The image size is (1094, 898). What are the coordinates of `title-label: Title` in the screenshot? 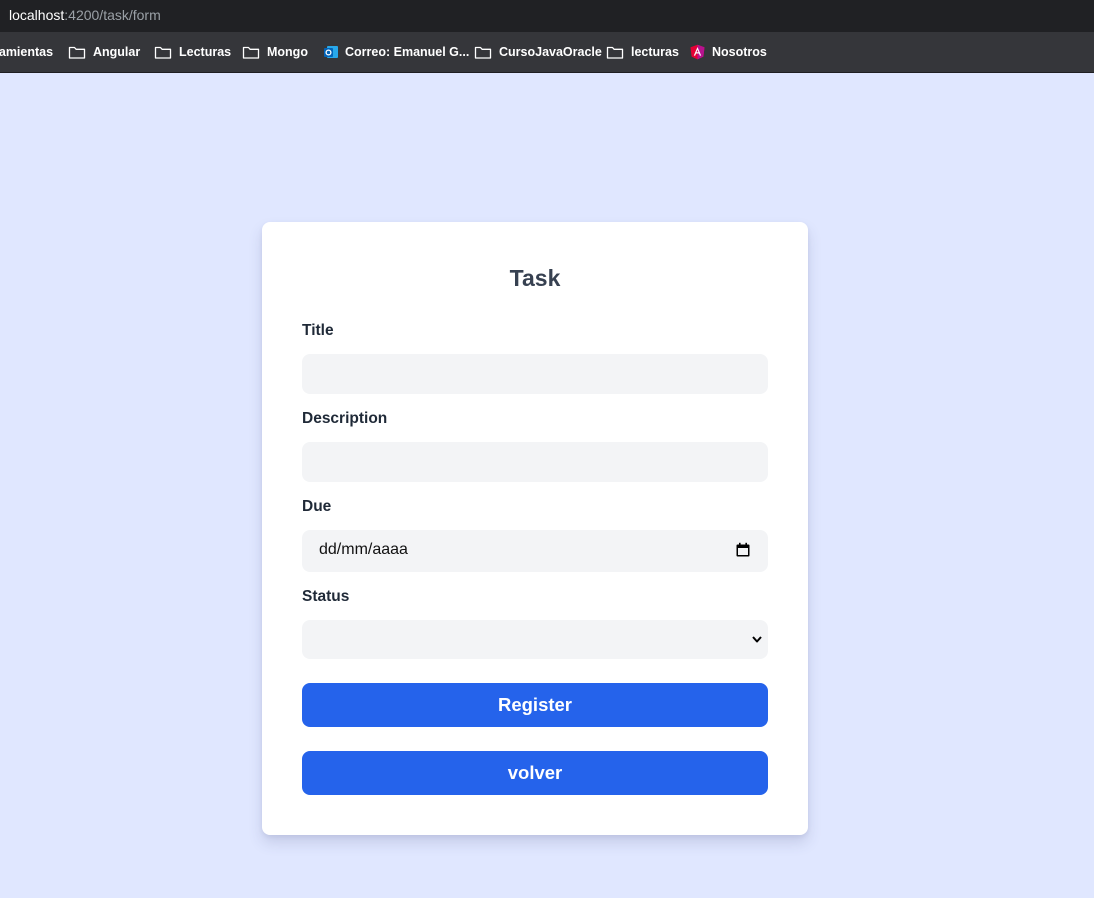 It's located at (318, 330).